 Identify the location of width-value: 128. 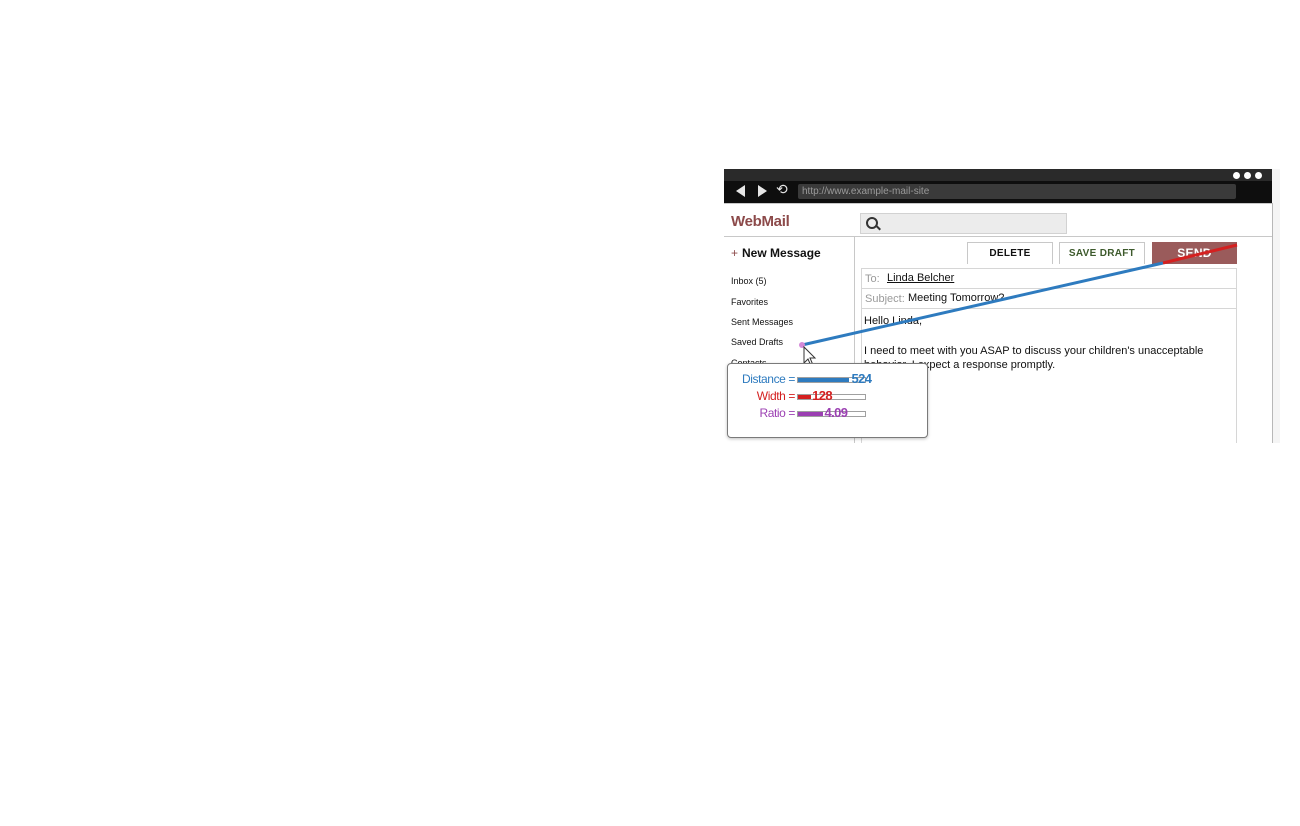
(822, 395).